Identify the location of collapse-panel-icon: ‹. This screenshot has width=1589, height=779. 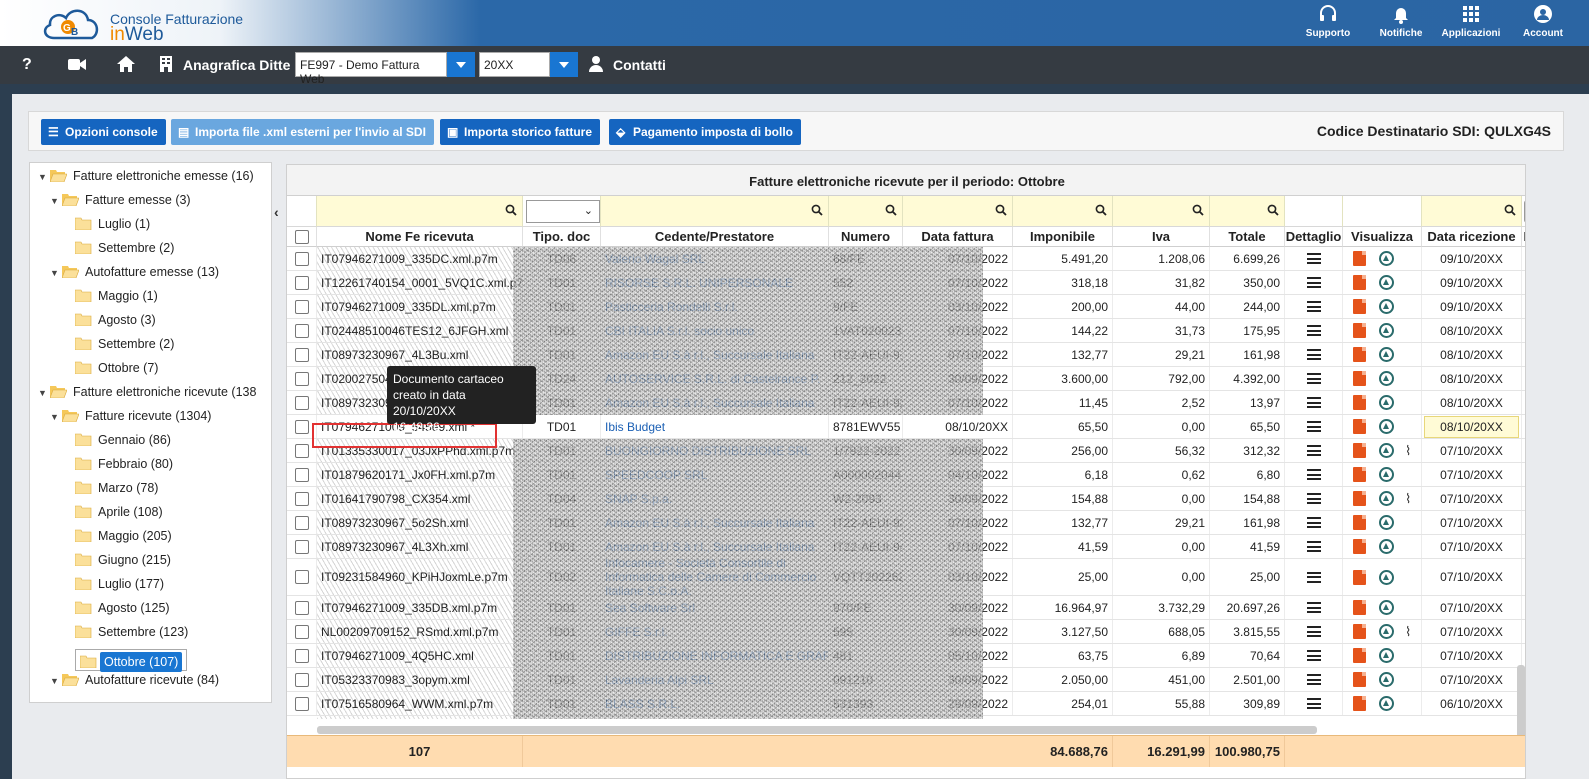
(276, 212).